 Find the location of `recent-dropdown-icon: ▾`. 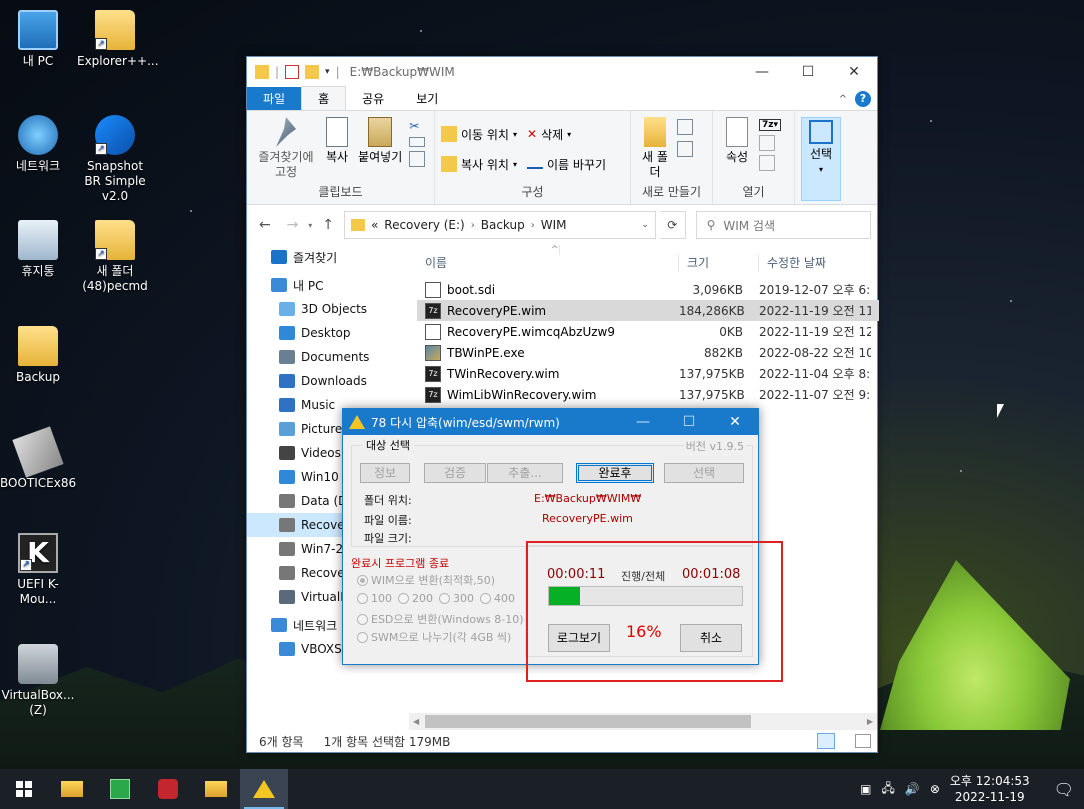

recent-dropdown-icon: ▾ is located at coordinates (310, 225).